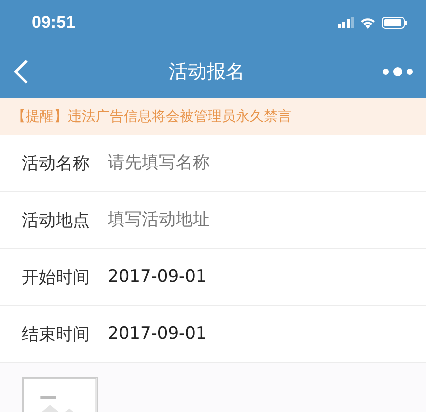 This screenshot has width=426, height=412. I want to click on page-title: 活动报名, so click(207, 72).